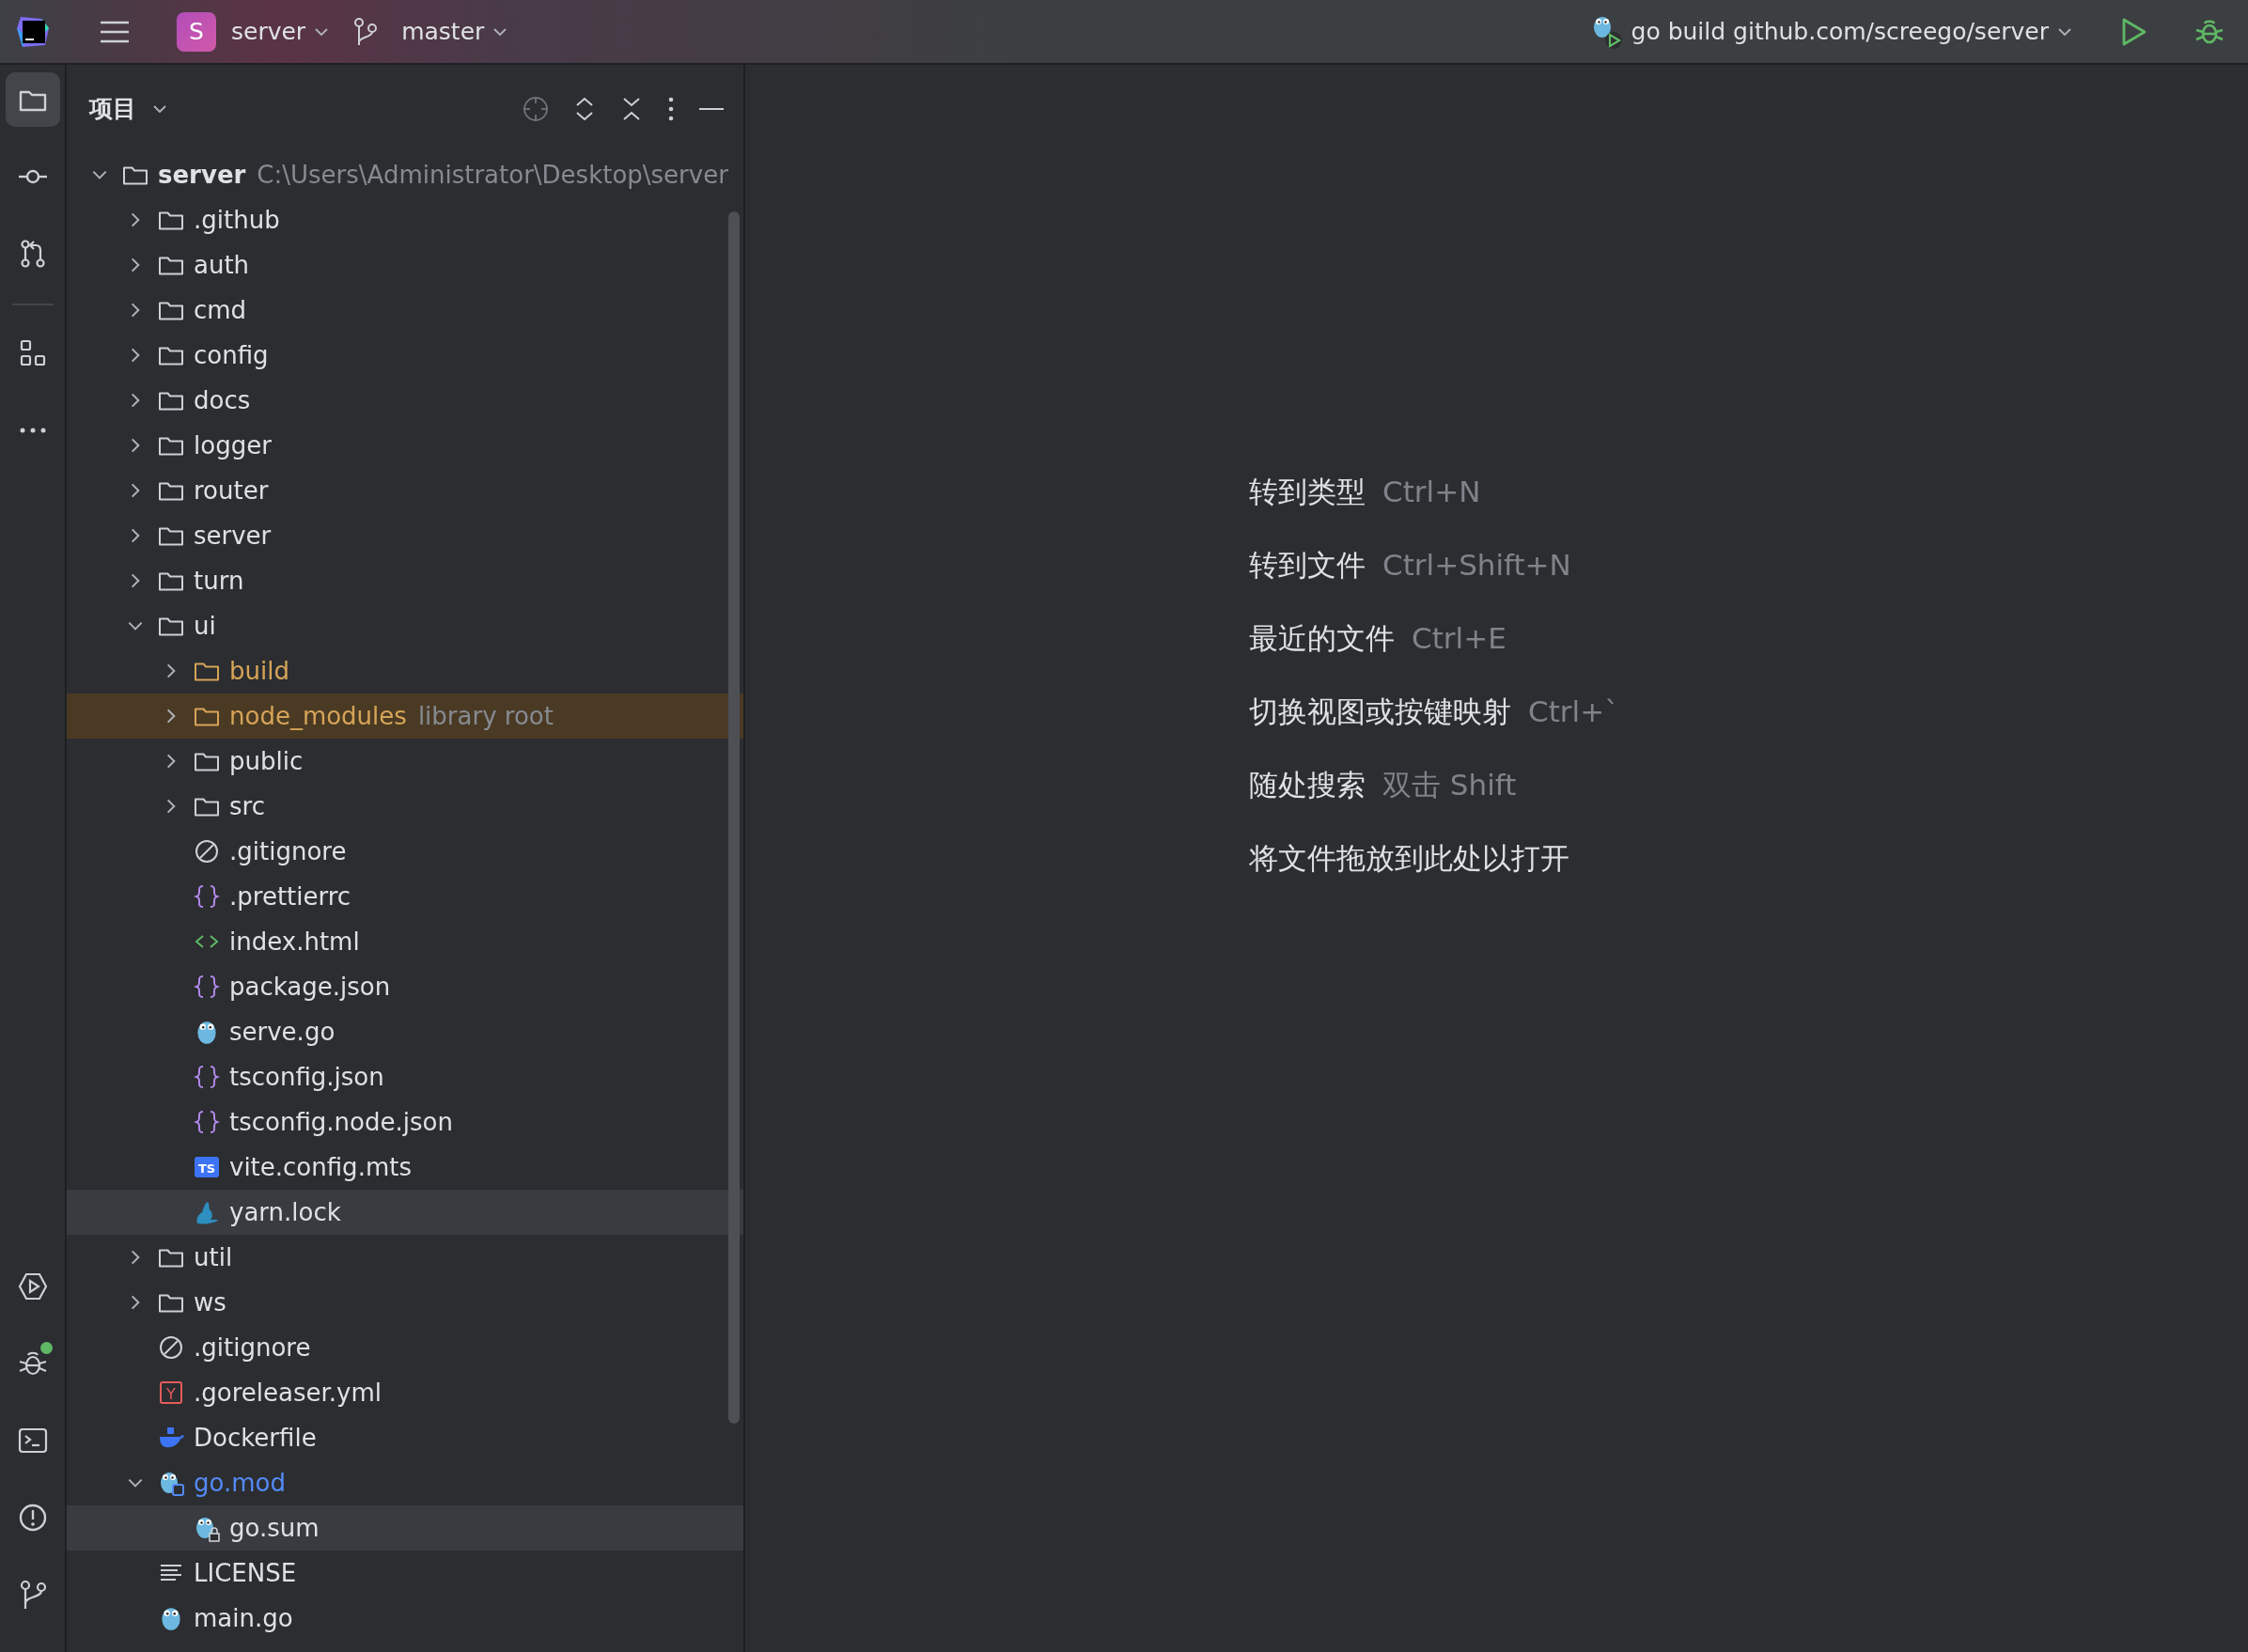  What do you see at coordinates (405, 445) in the screenshot?
I see `tree-row: logger` at bounding box center [405, 445].